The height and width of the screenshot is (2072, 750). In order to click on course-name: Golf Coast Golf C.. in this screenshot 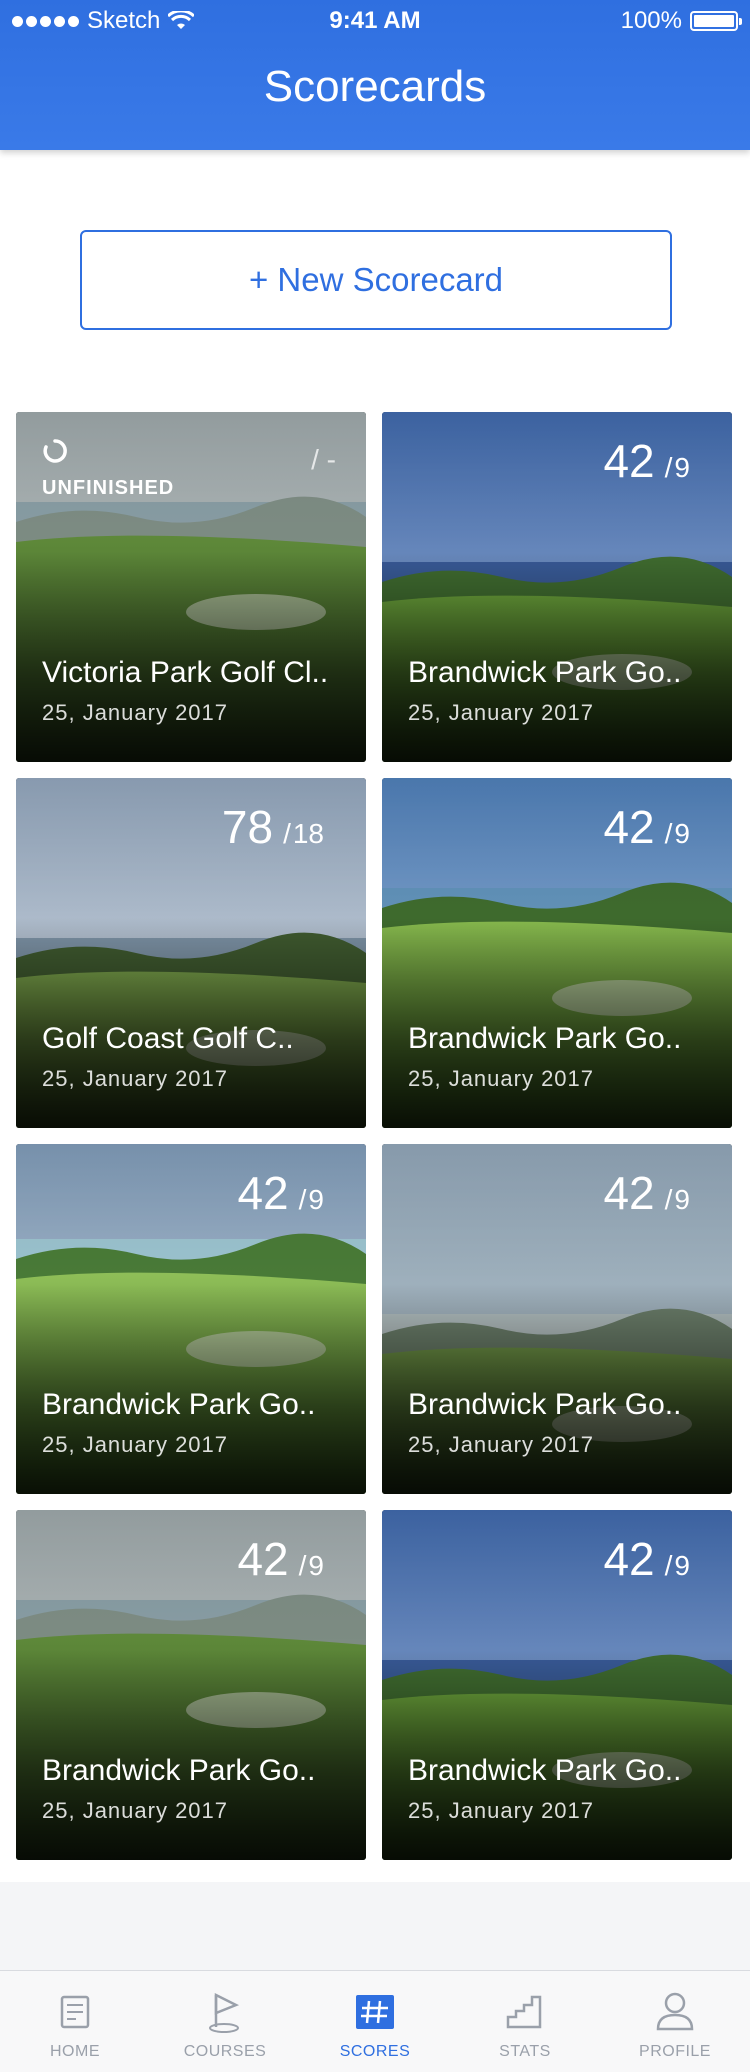, I will do `click(168, 1038)`.